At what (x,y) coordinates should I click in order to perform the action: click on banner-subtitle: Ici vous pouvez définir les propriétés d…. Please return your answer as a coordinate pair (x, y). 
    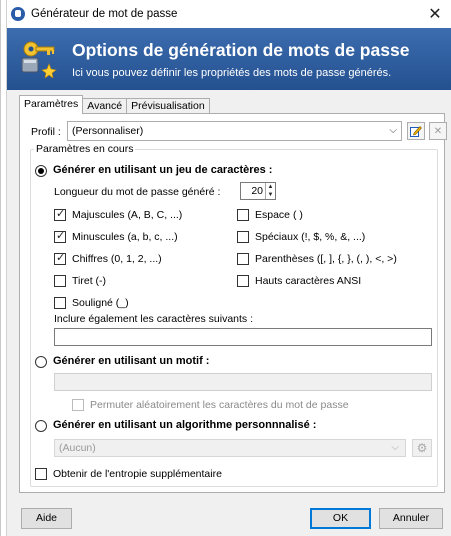
    Looking at the image, I should click on (232, 73).